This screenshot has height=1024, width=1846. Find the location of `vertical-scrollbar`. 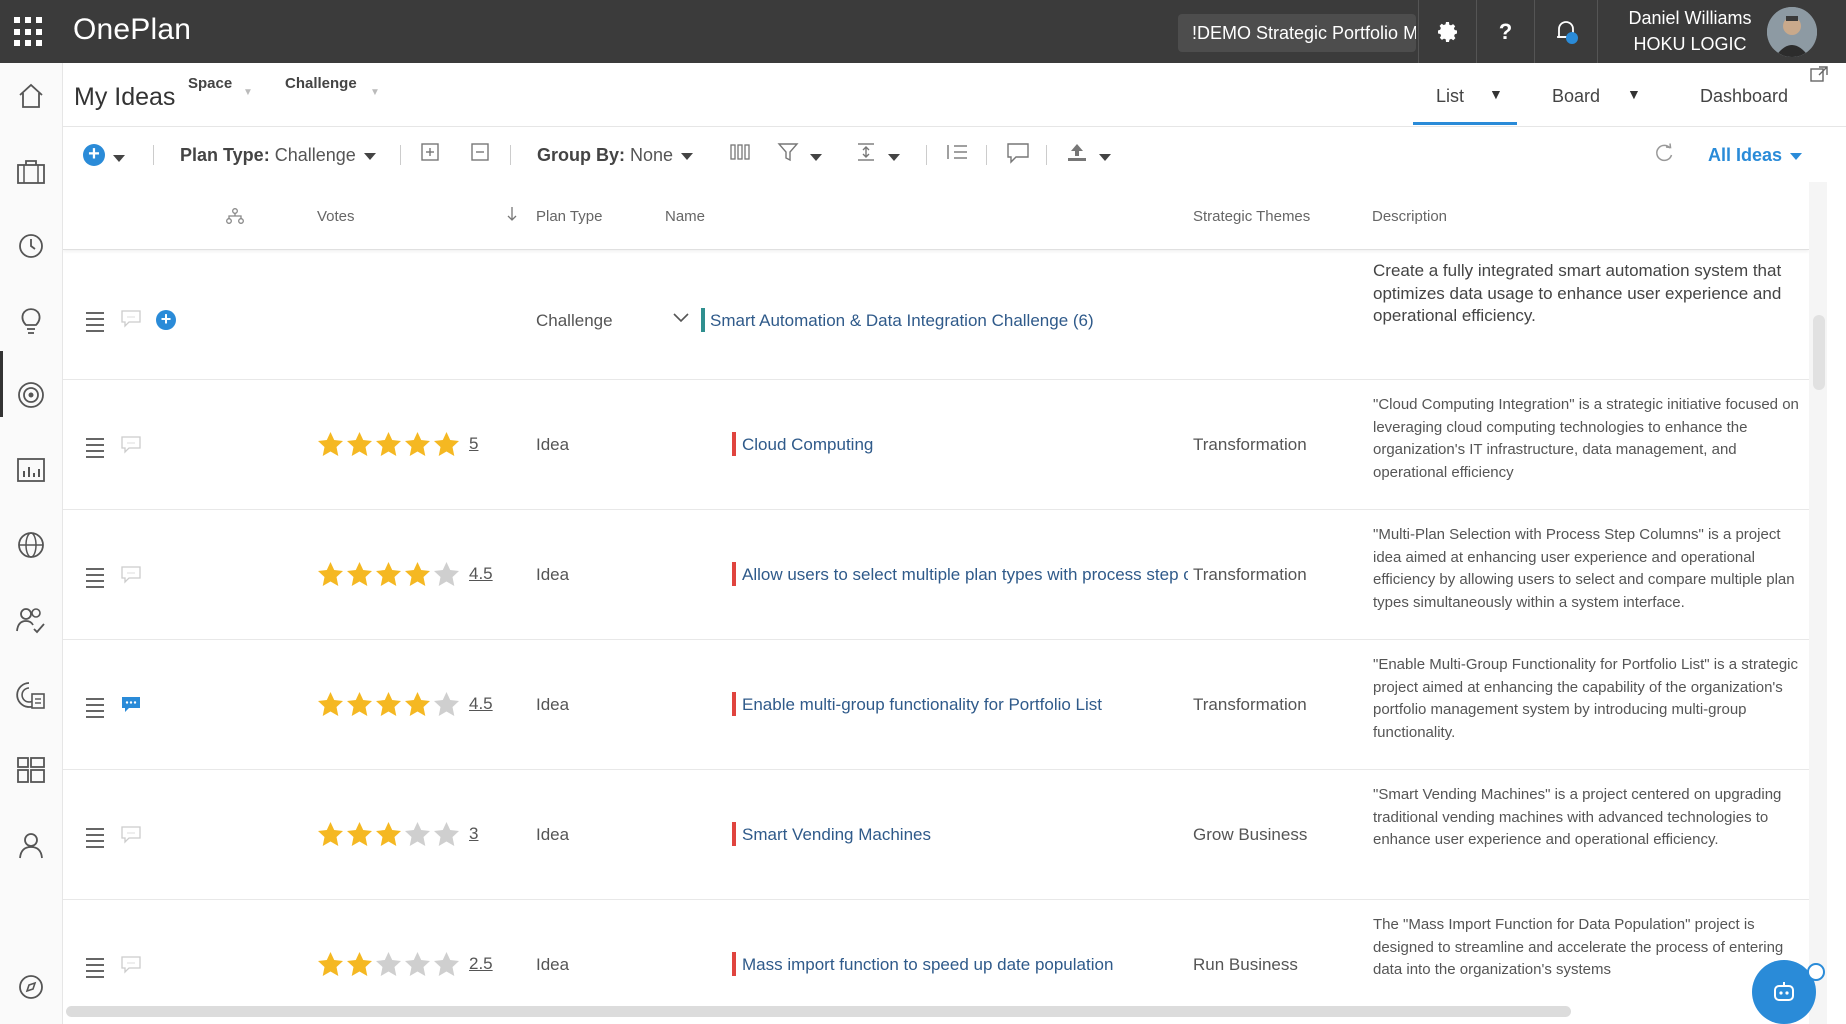

vertical-scrollbar is located at coordinates (1818, 603).